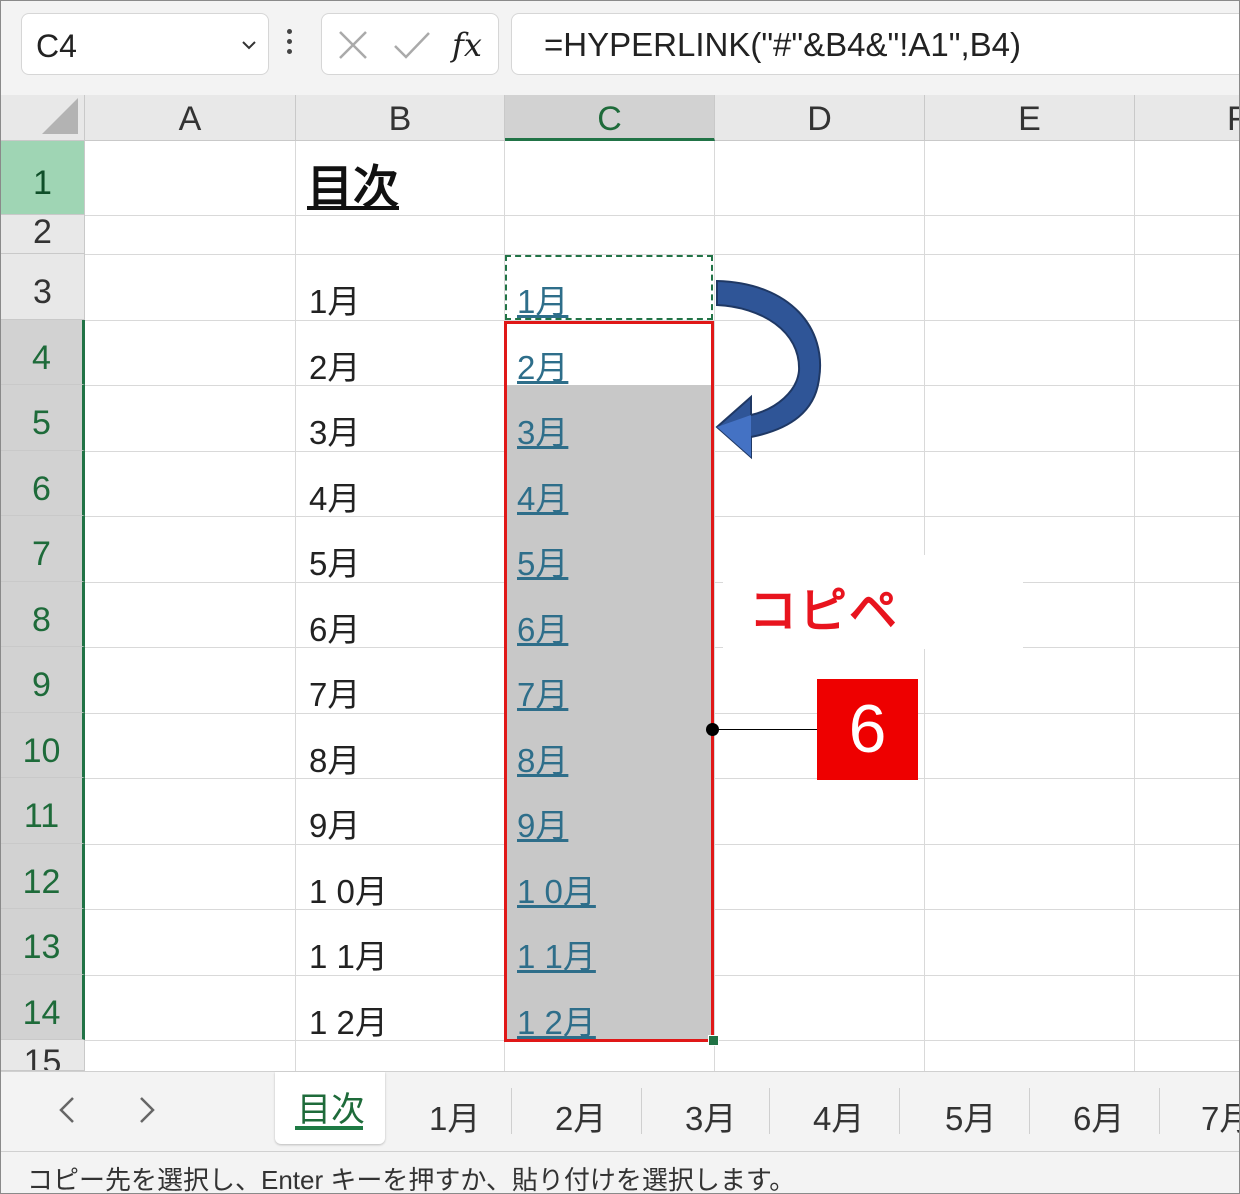  What do you see at coordinates (1220, 1116) in the screenshot?
I see `sheet-tab-jul: 7月` at bounding box center [1220, 1116].